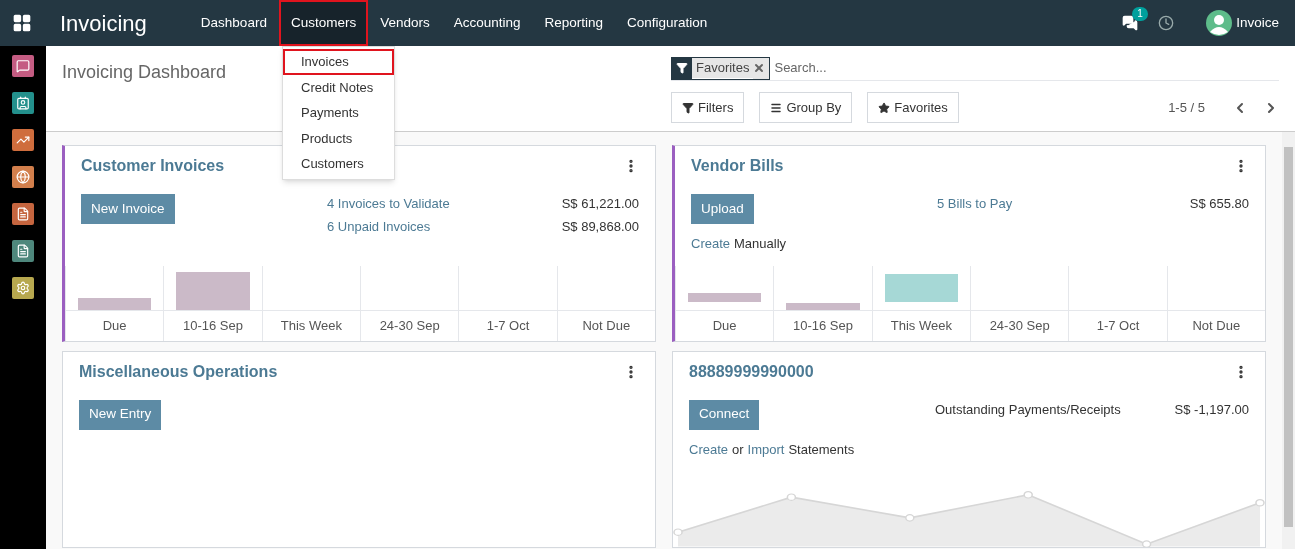 The height and width of the screenshot is (549, 1295). What do you see at coordinates (723, 68) in the screenshot?
I see `facet-label: Favorites` at bounding box center [723, 68].